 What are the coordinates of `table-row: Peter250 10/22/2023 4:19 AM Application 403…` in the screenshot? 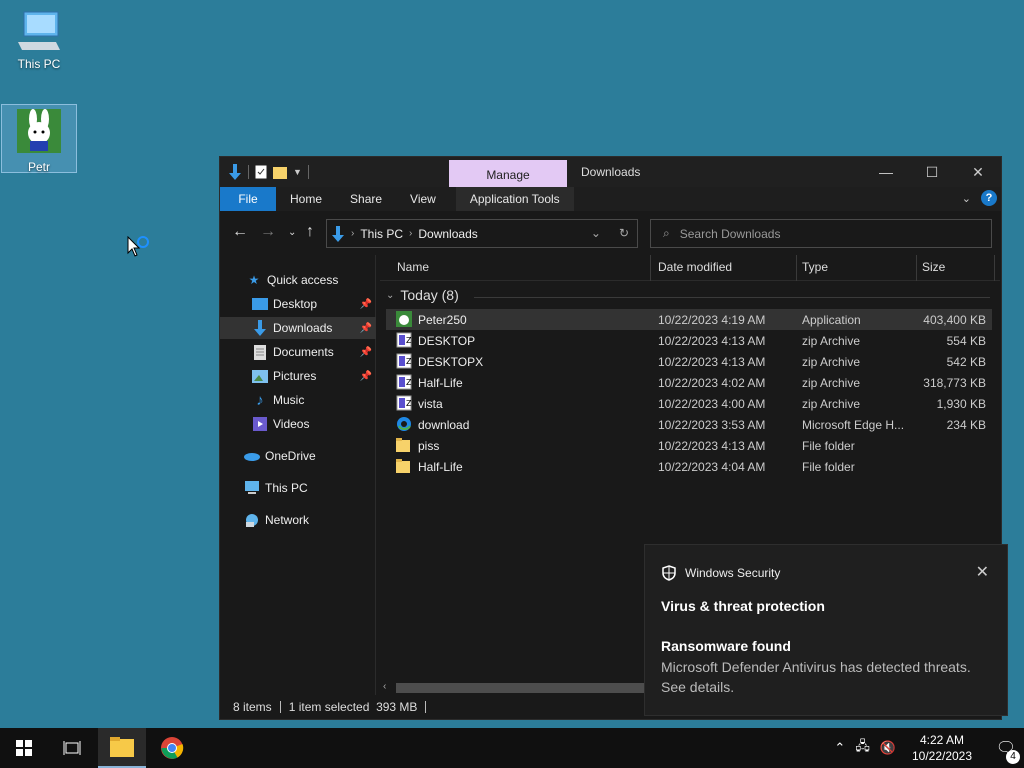 It's located at (689, 319).